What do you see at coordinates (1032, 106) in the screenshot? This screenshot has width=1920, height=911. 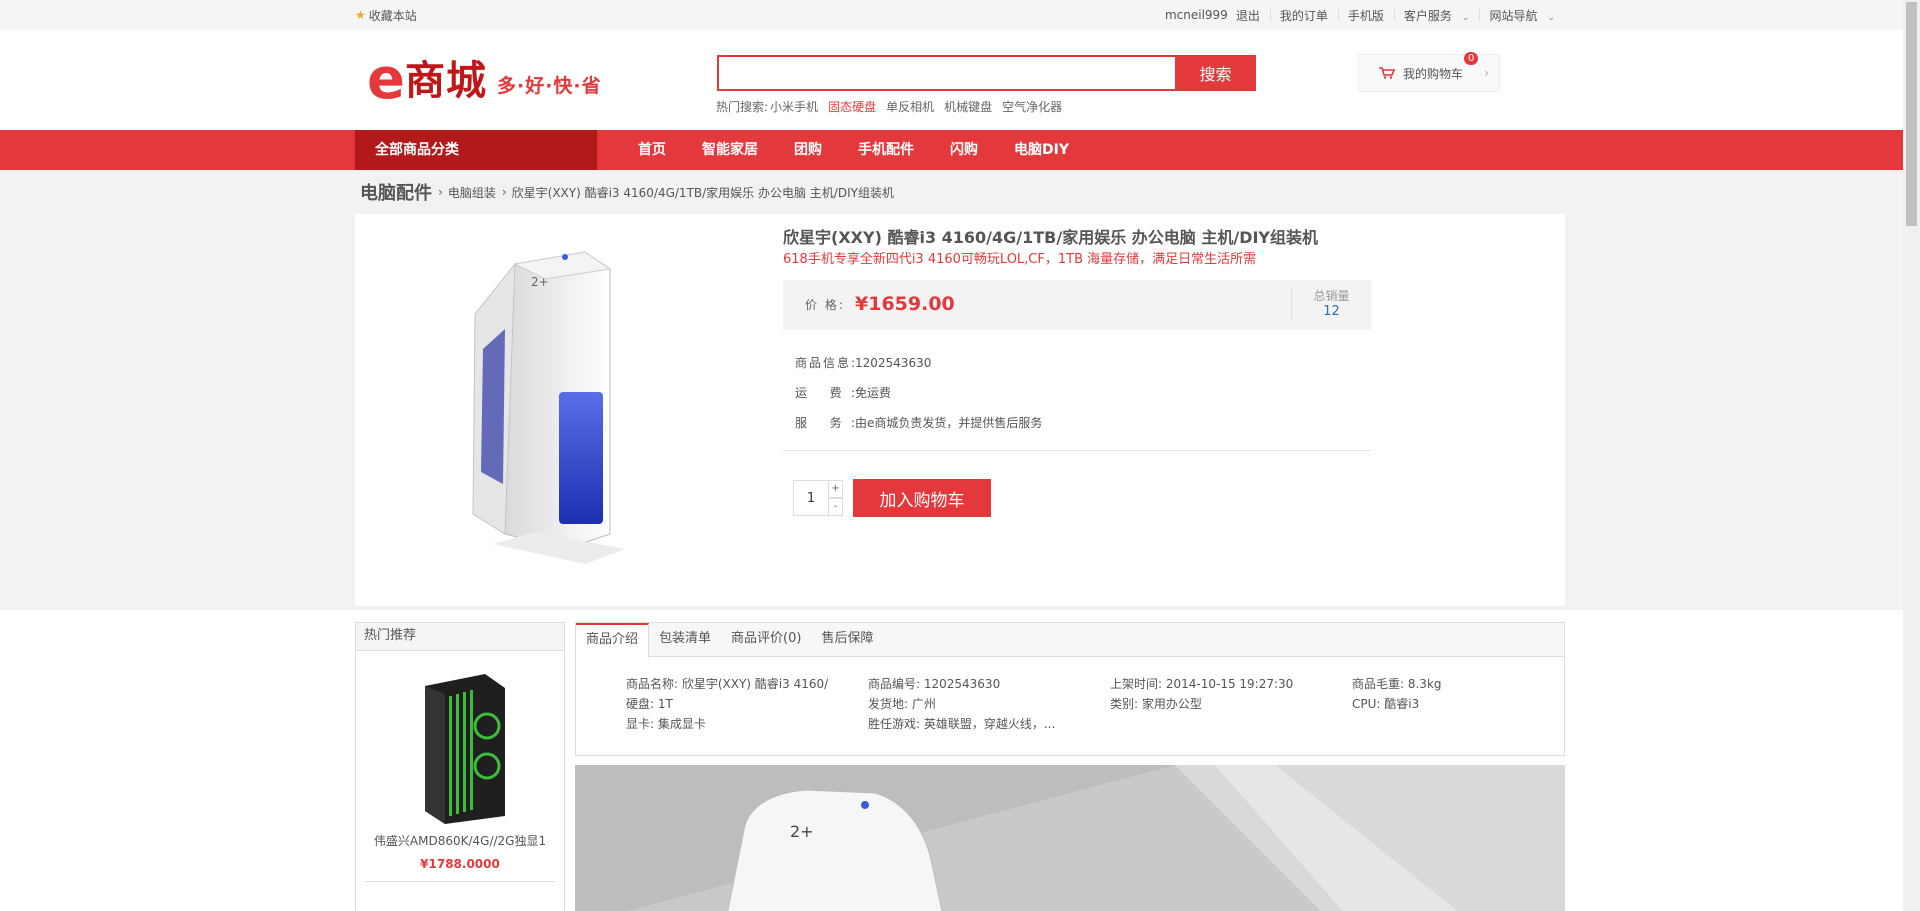 I see `hot-search-term: 空气净化器` at bounding box center [1032, 106].